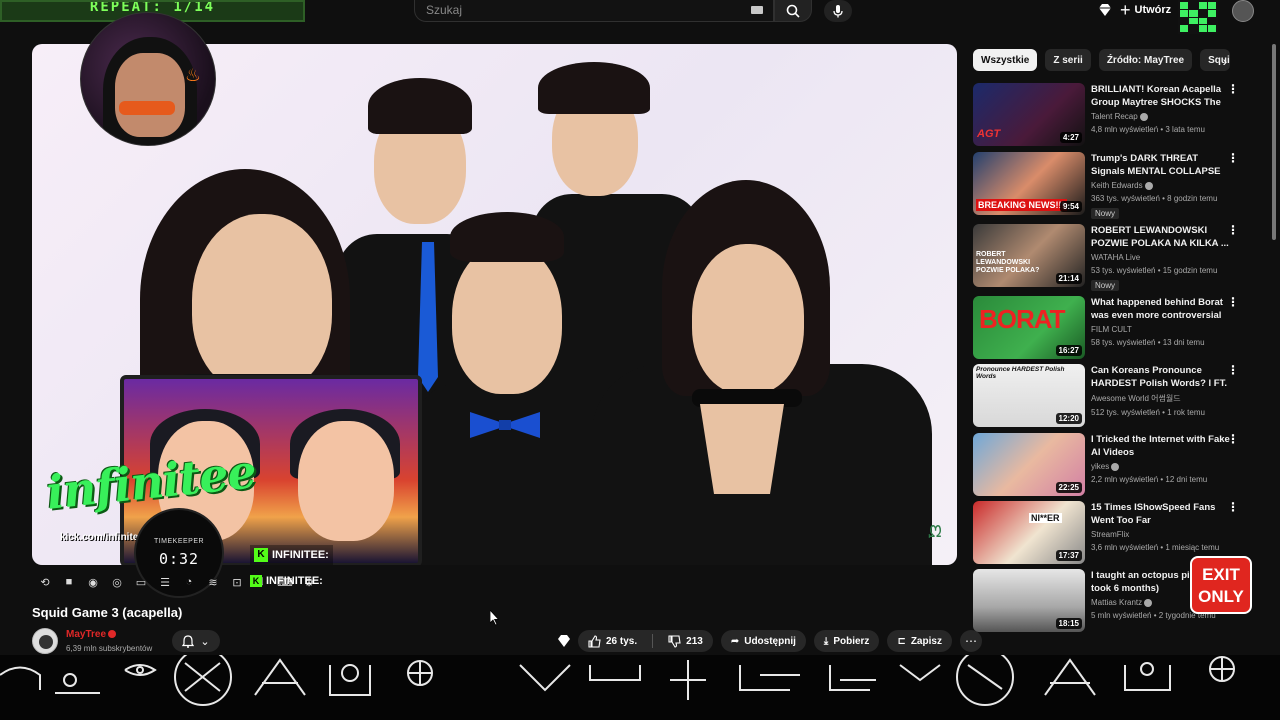 The height and width of the screenshot is (720, 1280). I want to click on loop-icon: ⟲, so click(45, 582).